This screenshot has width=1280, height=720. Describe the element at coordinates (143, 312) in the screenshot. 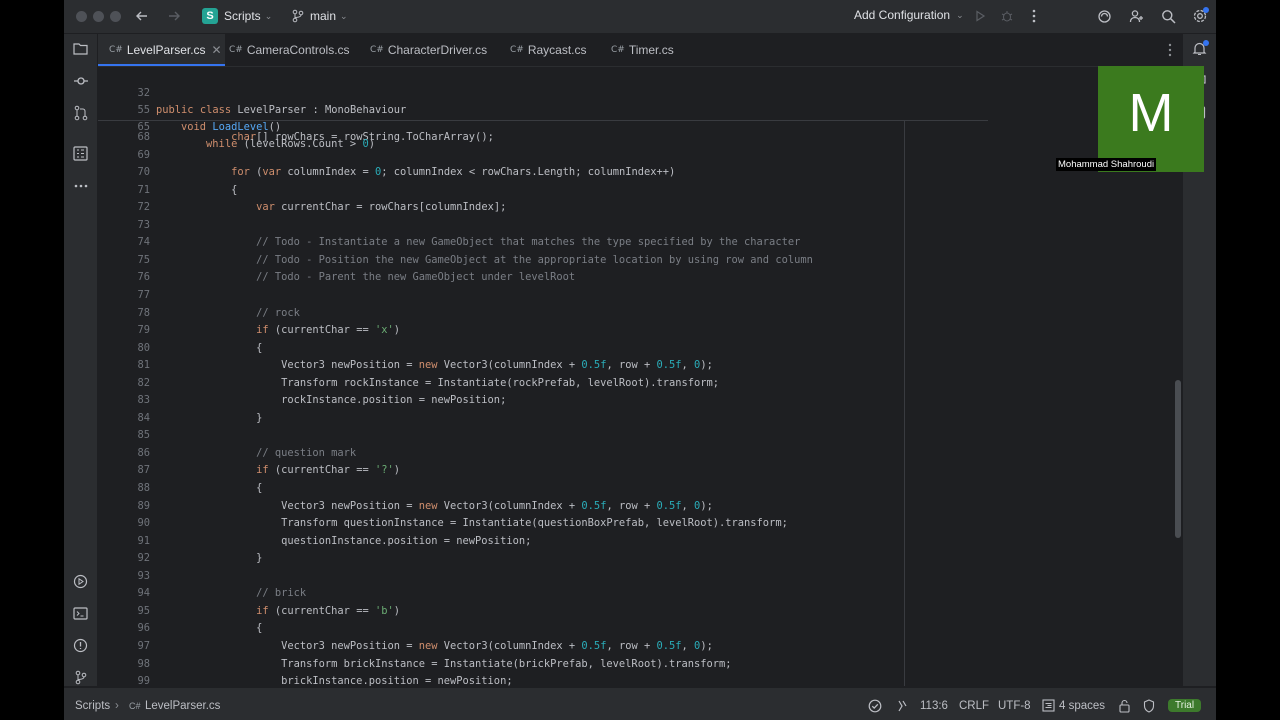

I see `line-number: 78` at that location.